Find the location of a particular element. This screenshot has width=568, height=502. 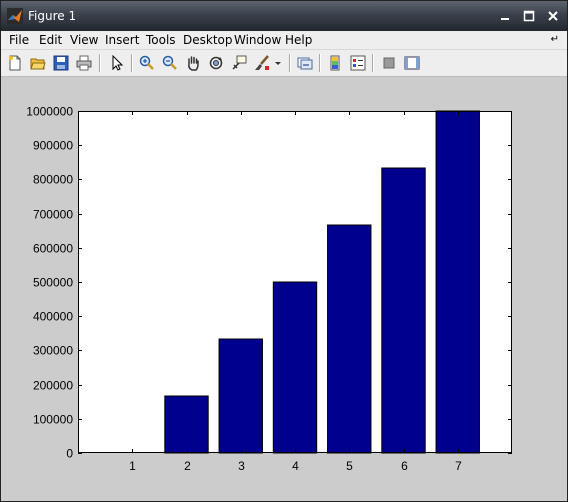

select-arrow-button is located at coordinates (117, 63).